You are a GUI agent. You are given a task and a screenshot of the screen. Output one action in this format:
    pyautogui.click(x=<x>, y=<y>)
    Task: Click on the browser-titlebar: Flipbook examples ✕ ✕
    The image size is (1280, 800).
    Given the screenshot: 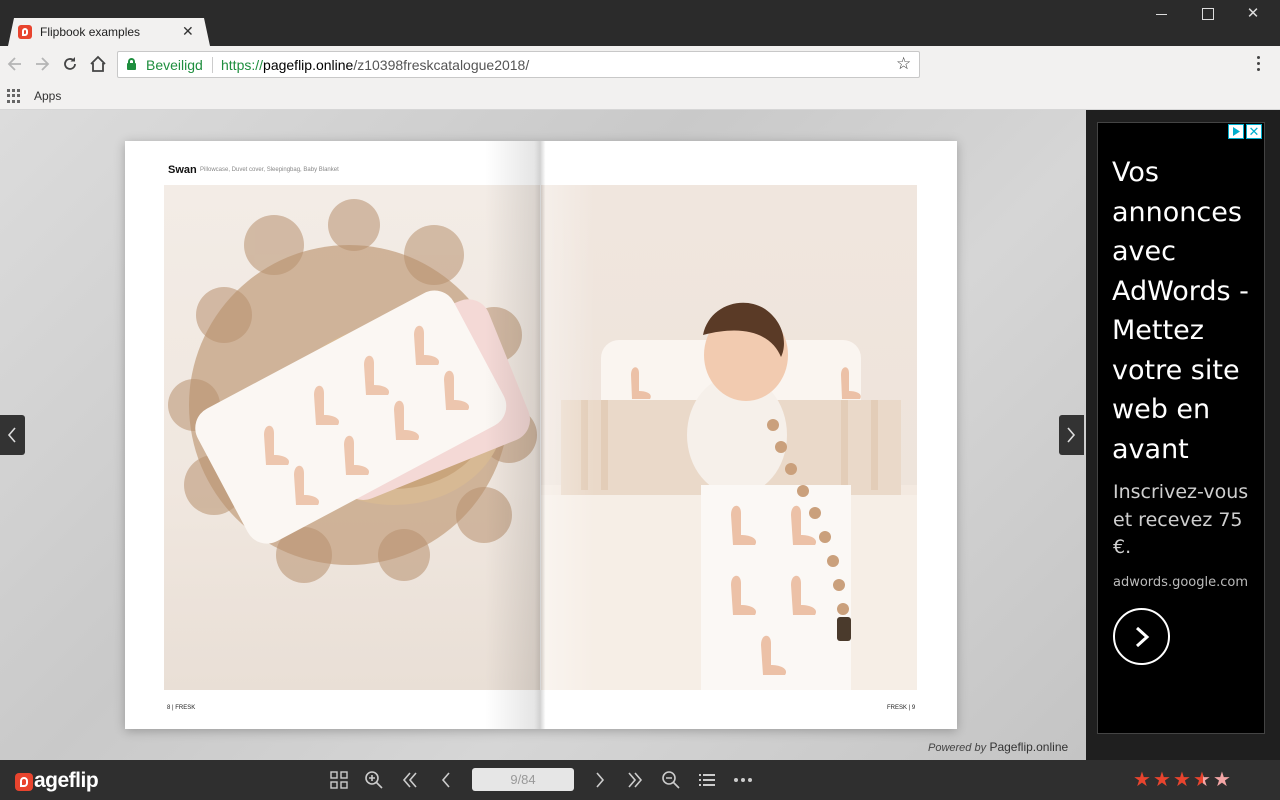 What is the action you would take?
    pyautogui.click(x=640, y=23)
    